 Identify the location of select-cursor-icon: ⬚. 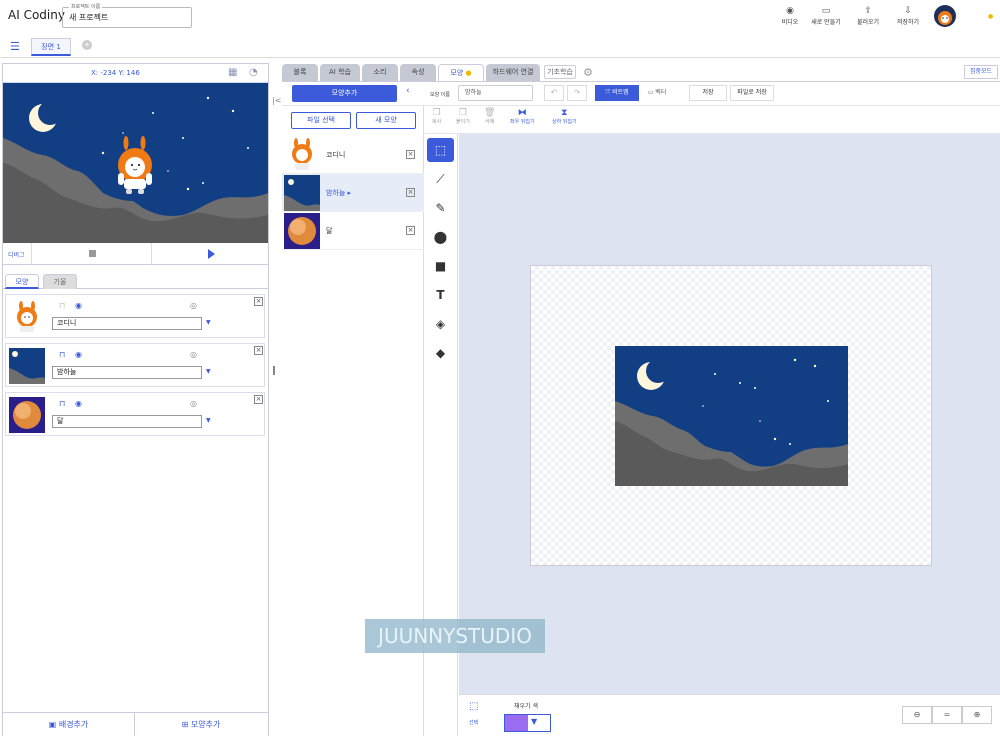
(473, 706).